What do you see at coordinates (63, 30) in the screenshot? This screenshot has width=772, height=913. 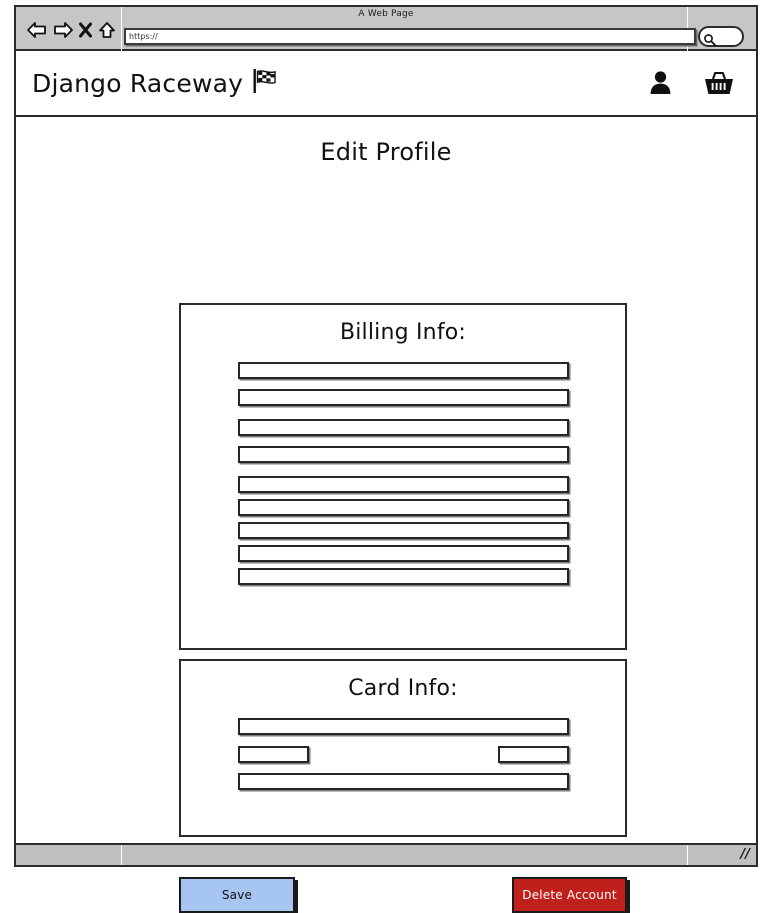 I see `forward-arrow-icon` at bounding box center [63, 30].